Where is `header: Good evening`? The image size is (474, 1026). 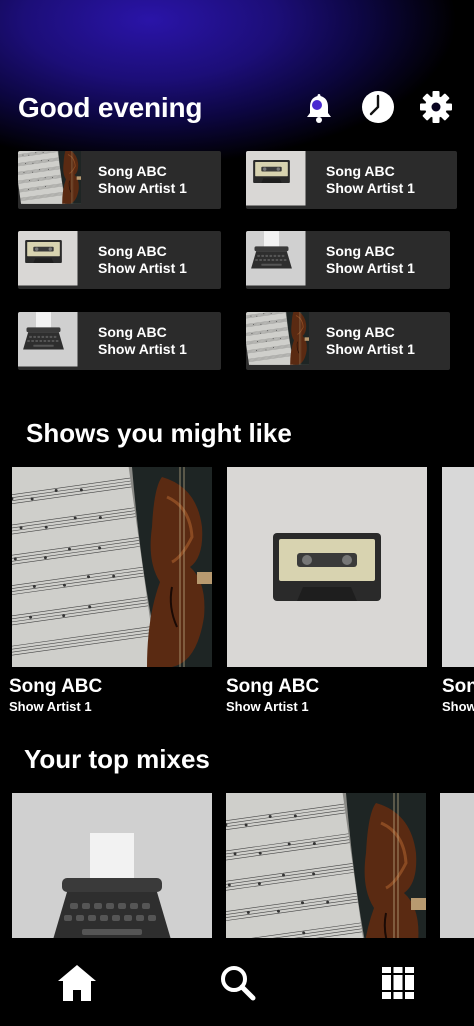 header: Good evening is located at coordinates (238, 110).